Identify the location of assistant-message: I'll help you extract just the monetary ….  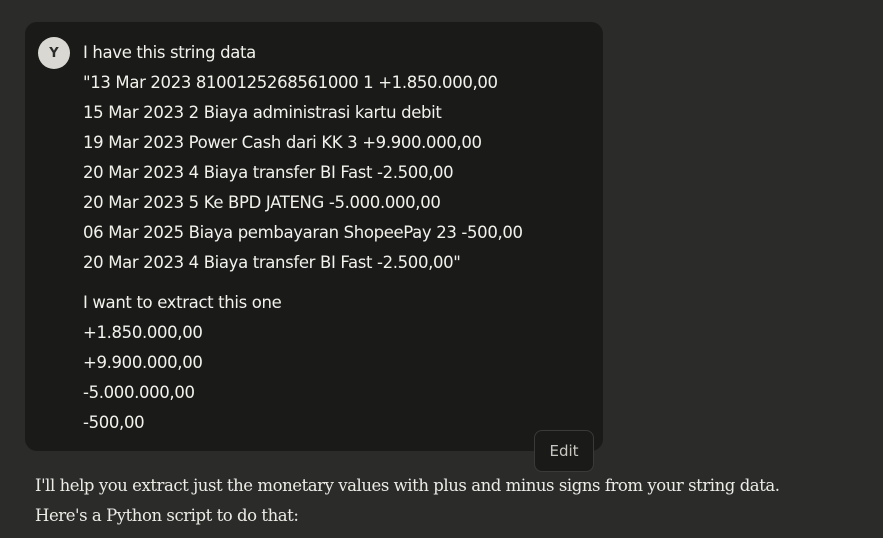
(457, 501).